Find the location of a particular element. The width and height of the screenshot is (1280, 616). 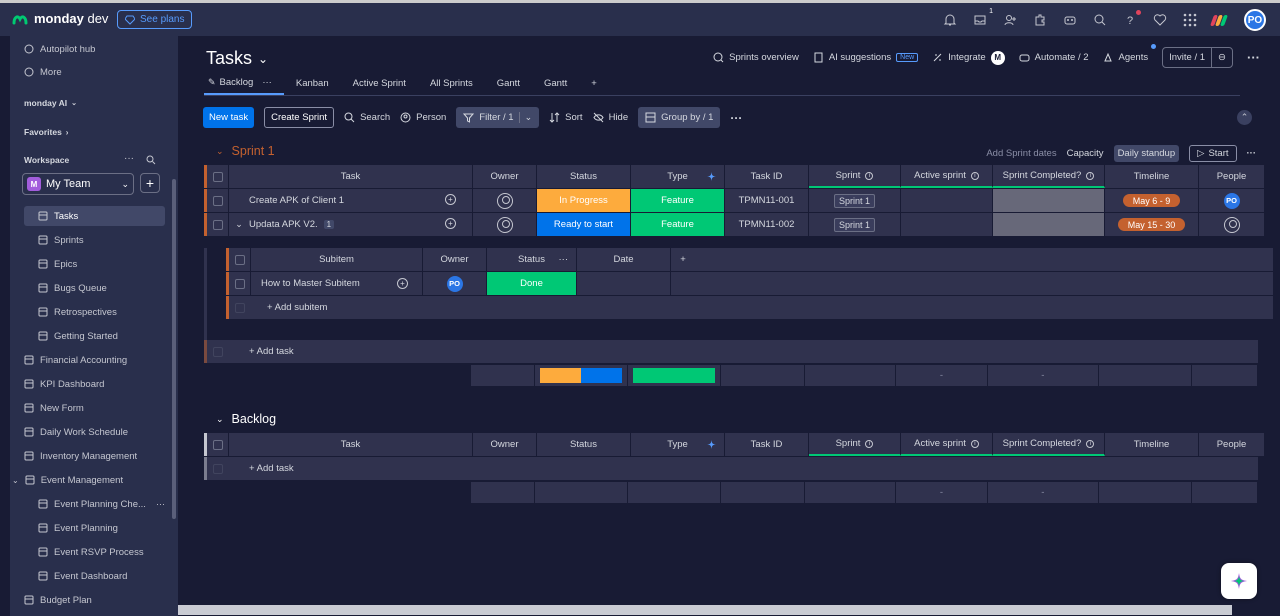

apps-puzzle-icon is located at coordinates (1040, 20).